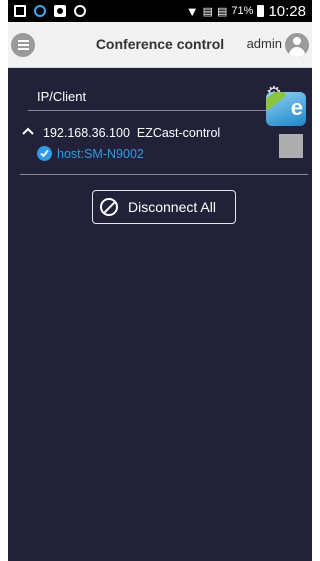 This screenshot has width=320, height=561. What do you see at coordinates (172, 207) in the screenshot?
I see `disconnect-all-label: Disconnect All` at bounding box center [172, 207].